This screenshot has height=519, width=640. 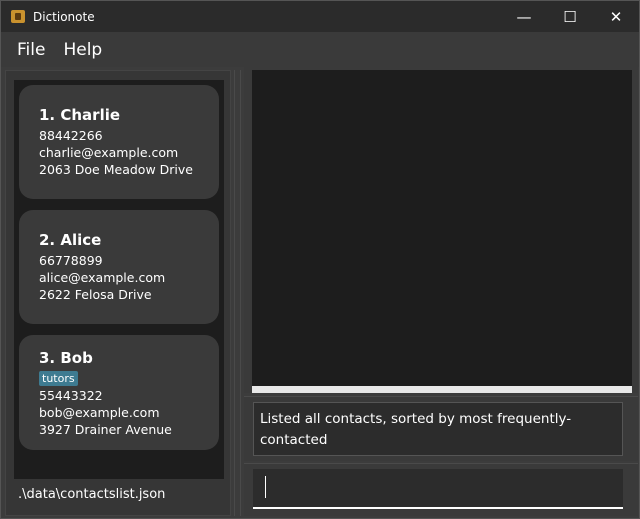 I want to click on maximize-icon: ☐, so click(x=570, y=16).